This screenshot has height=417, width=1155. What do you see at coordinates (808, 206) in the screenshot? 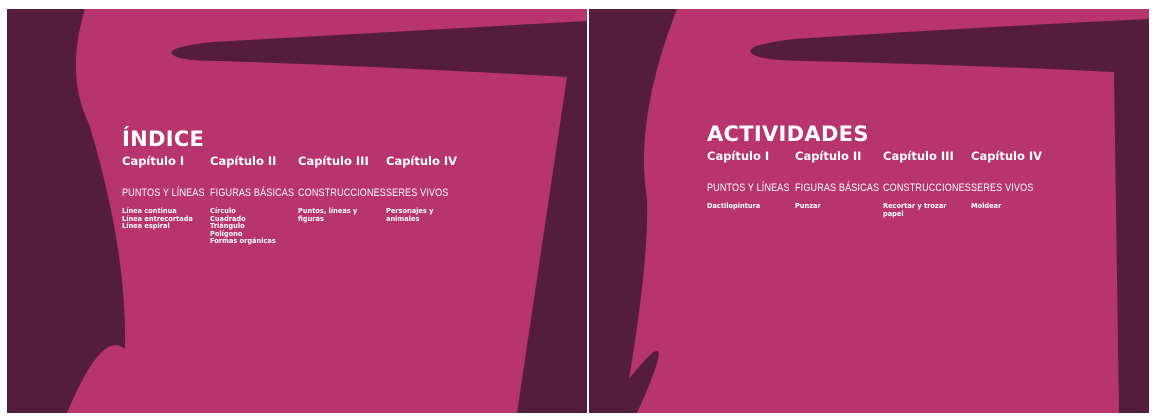
I see `list-item: Punzar` at bounding box center [808, 206].